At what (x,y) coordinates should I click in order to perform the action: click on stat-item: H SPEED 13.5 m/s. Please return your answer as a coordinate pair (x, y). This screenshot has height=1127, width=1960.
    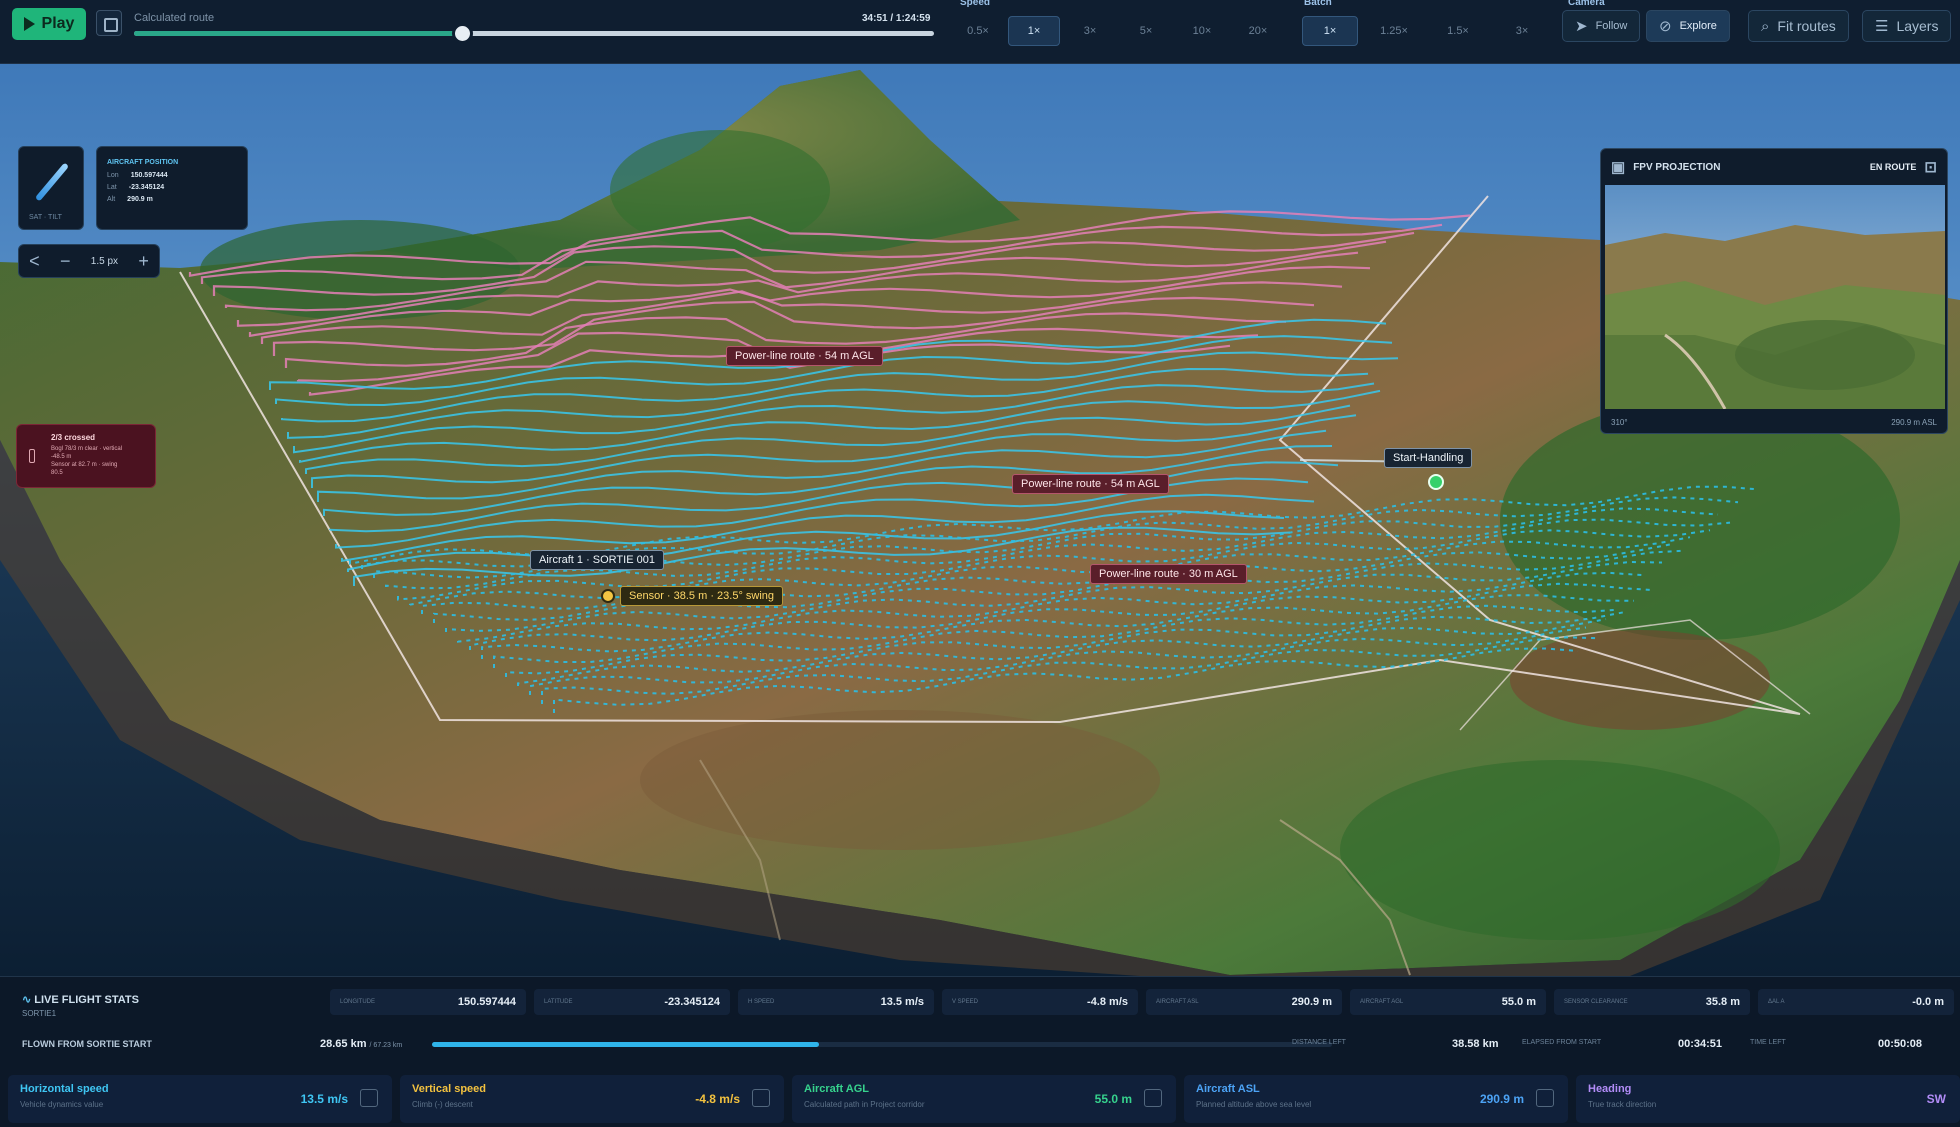
    Looking at the image, I should click on (836, 1002).